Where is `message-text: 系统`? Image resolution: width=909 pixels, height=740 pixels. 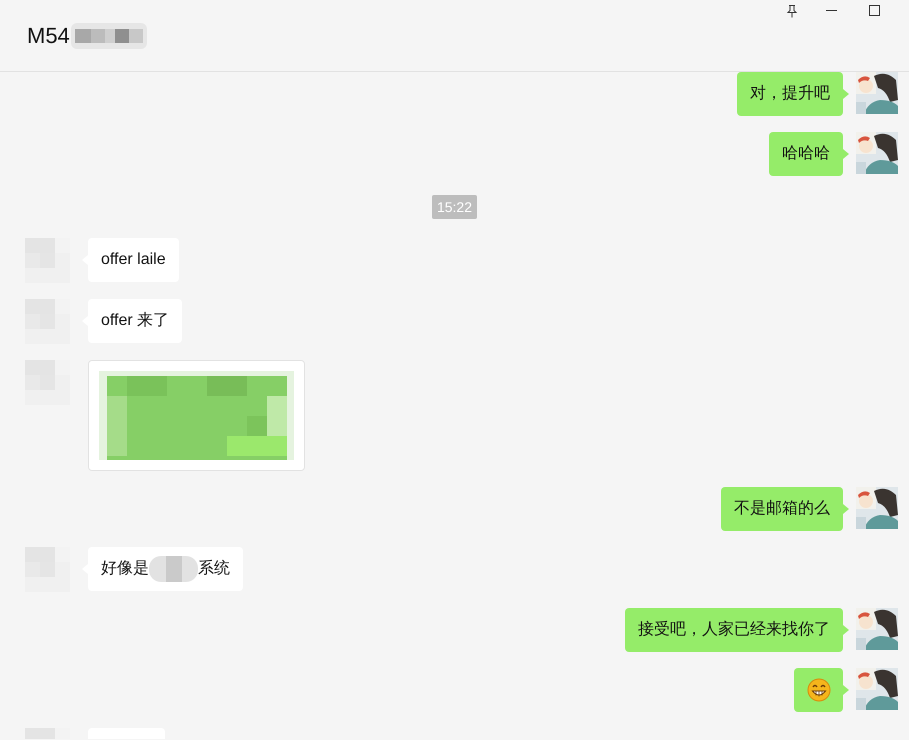 message-text: 系统 is located at coordinates (214, 568).